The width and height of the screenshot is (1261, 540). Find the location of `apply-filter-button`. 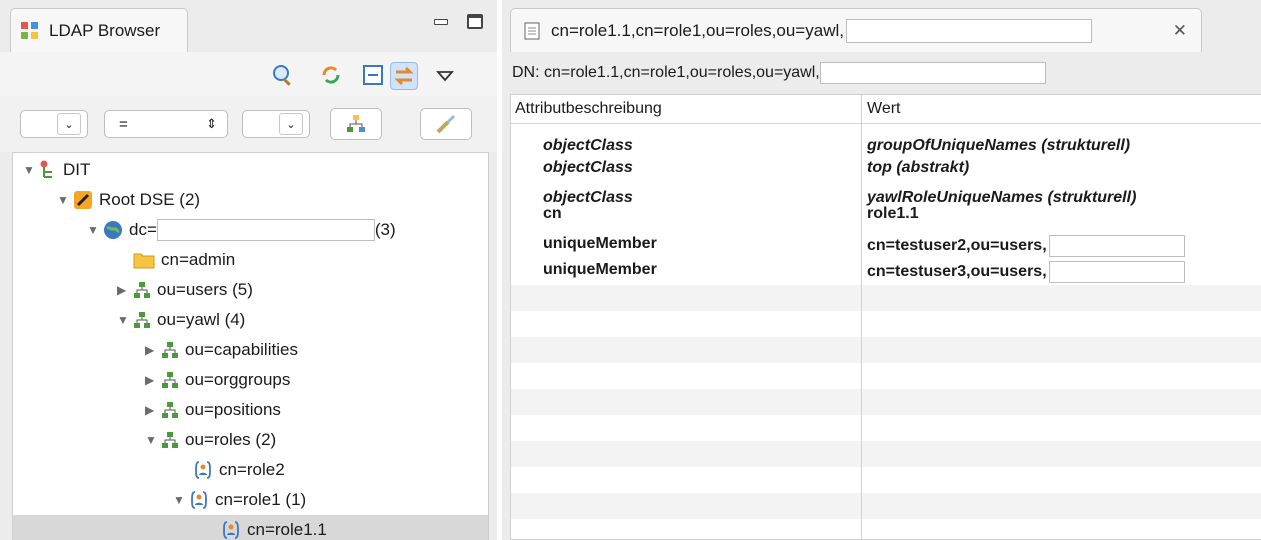

apply-filter-button is located at coordinates (356, 124).